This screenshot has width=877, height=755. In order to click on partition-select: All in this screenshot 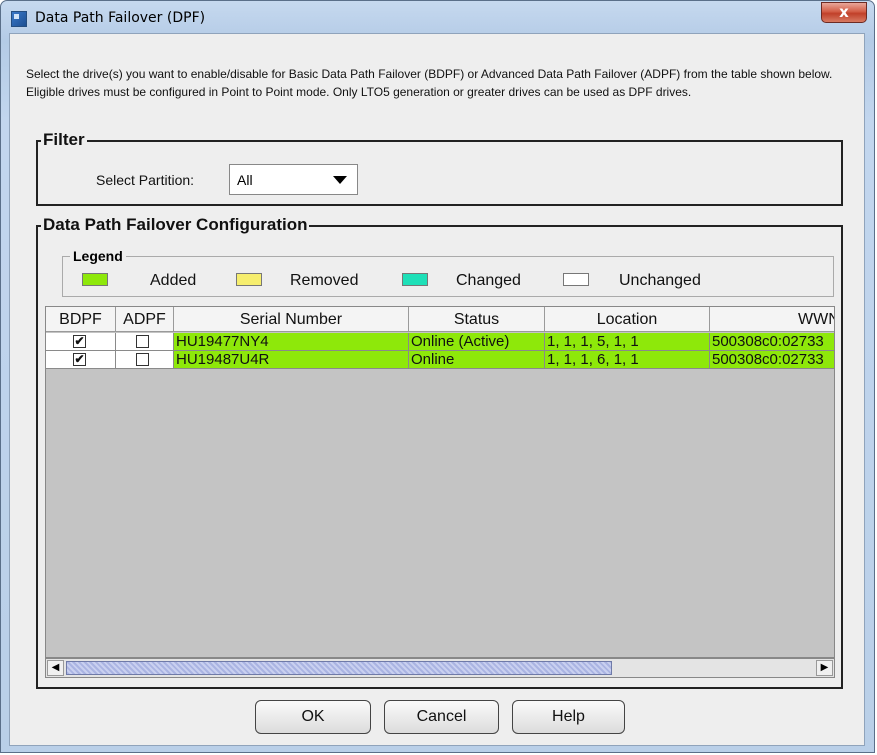, I will do `click(293, 179)`.